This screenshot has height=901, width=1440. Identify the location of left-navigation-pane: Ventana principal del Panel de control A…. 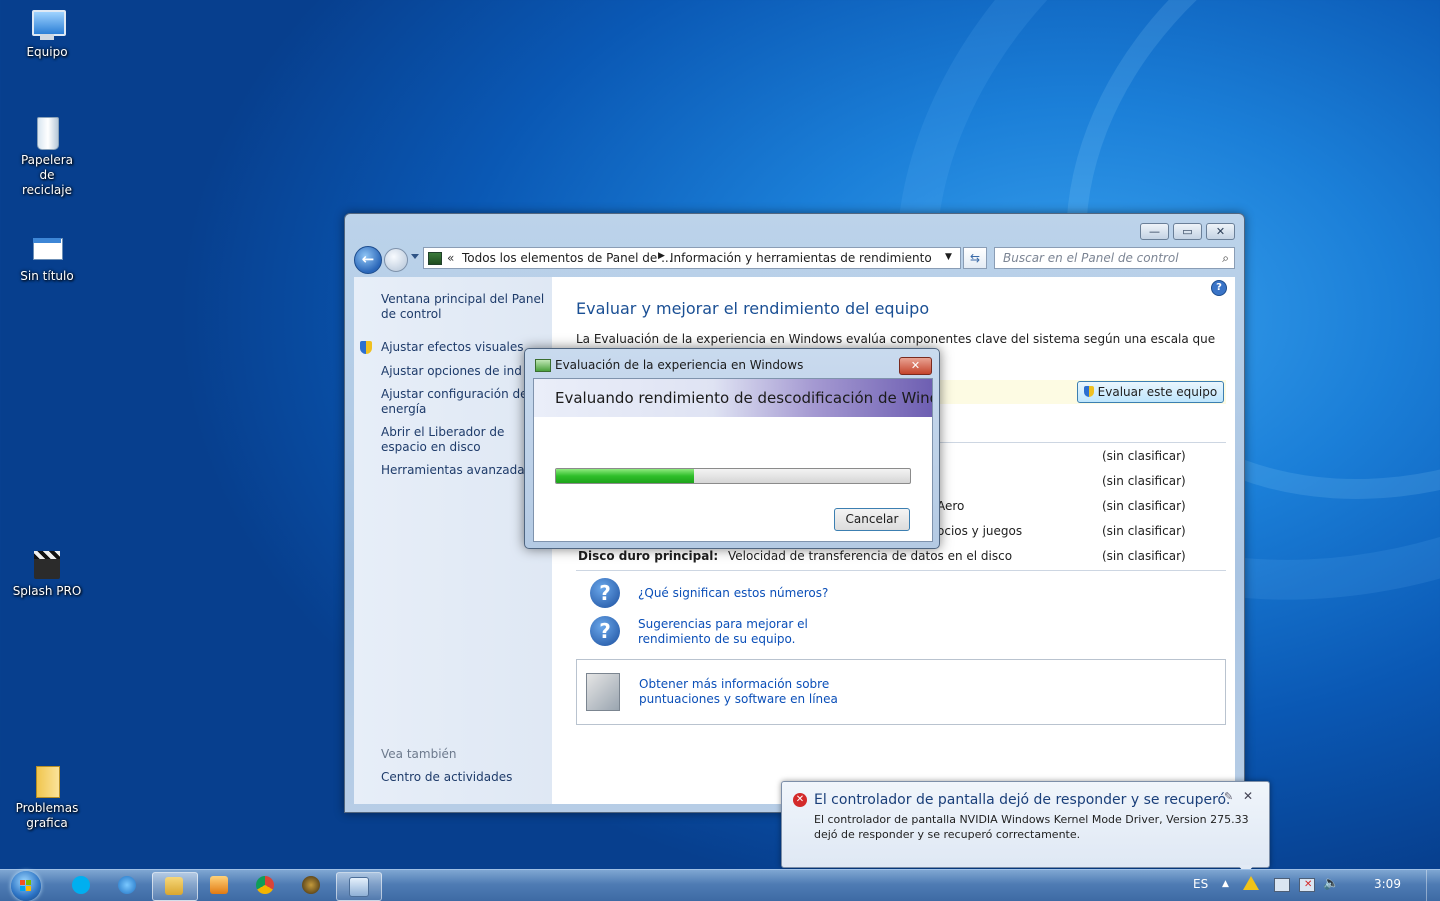
(453, 540).